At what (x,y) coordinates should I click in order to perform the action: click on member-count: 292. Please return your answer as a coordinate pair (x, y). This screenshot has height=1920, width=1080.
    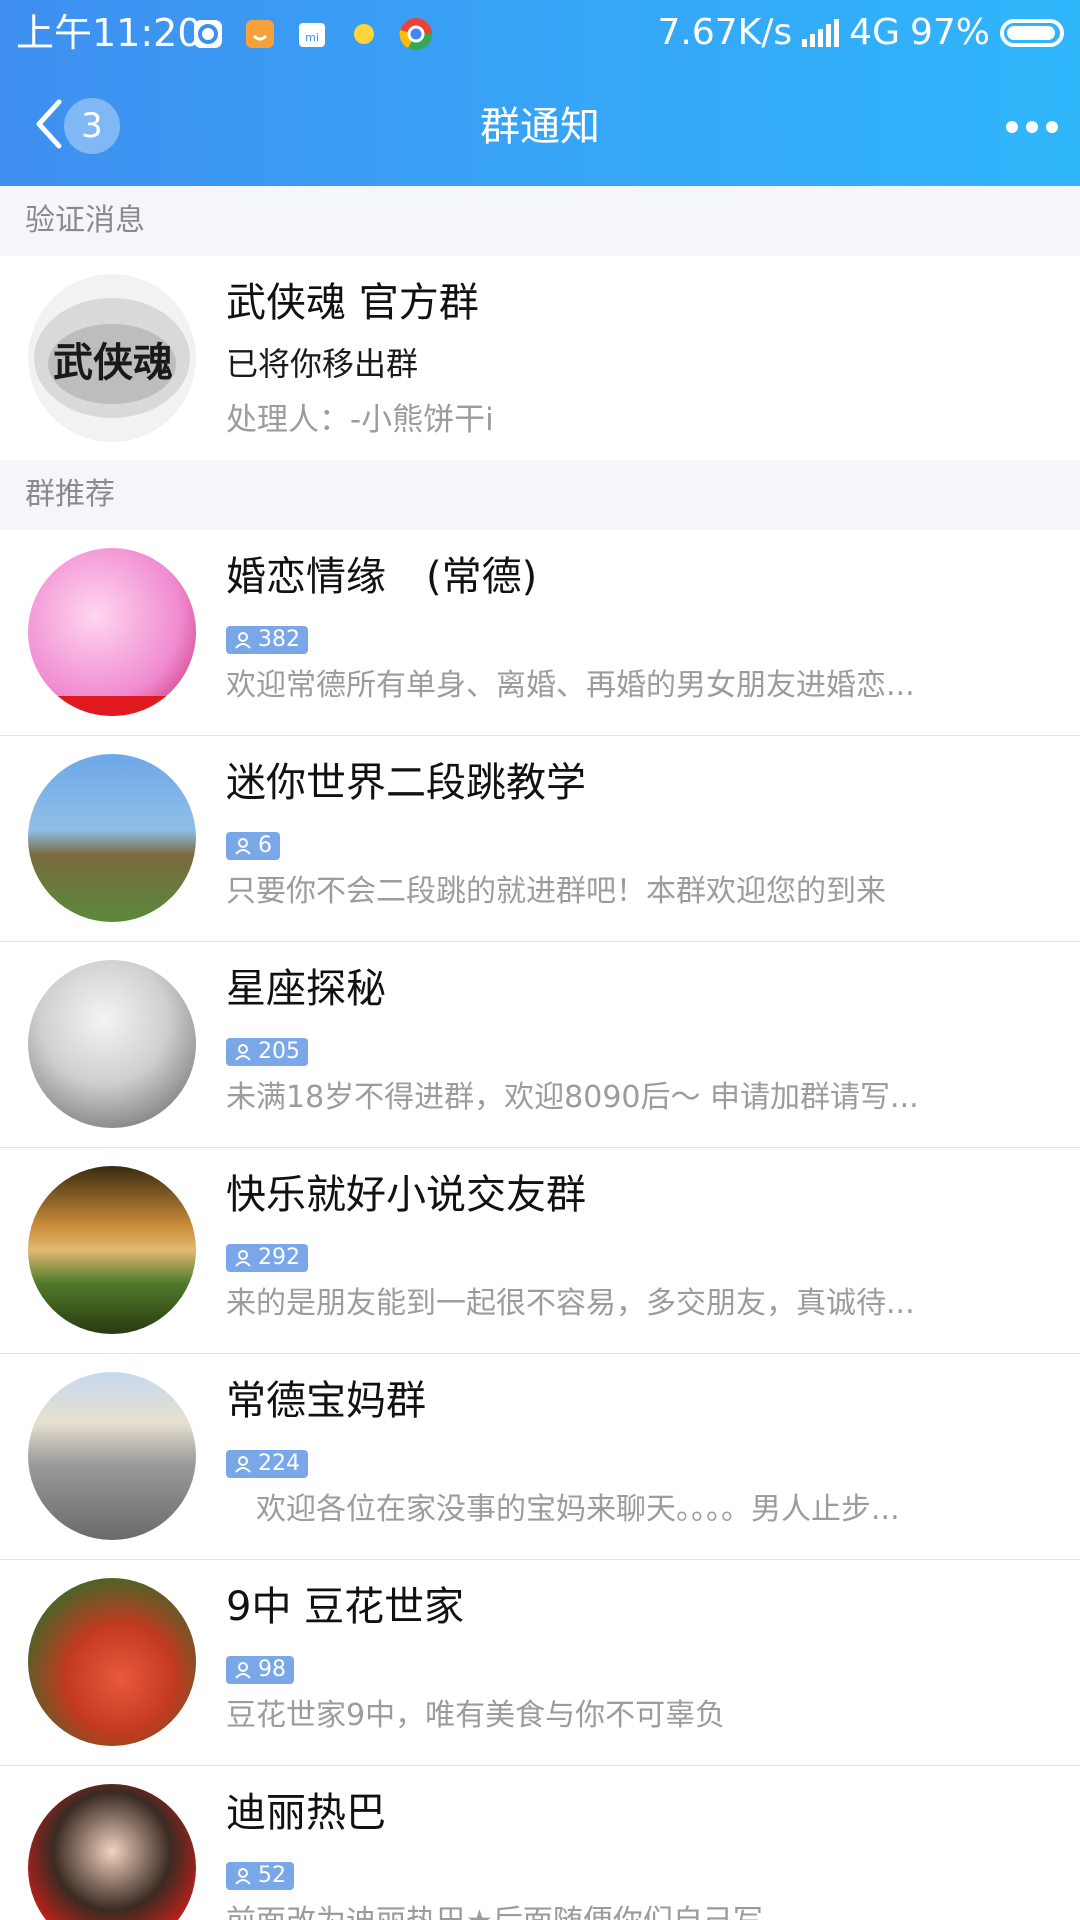
    Looking at the image, I should click on (279, 1257).